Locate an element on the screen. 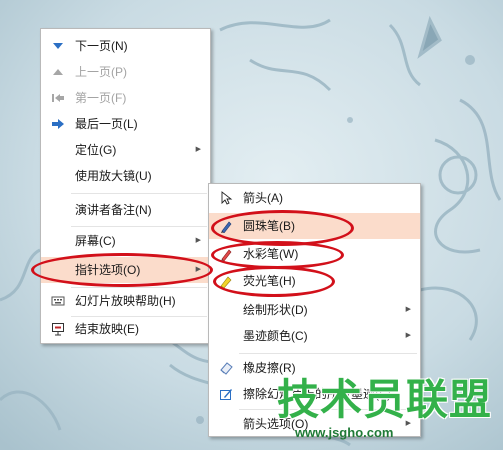 Image resolution: width=503 pixels, height=450 pixels. arrow-up-icon is located at coordinates (58, 72).